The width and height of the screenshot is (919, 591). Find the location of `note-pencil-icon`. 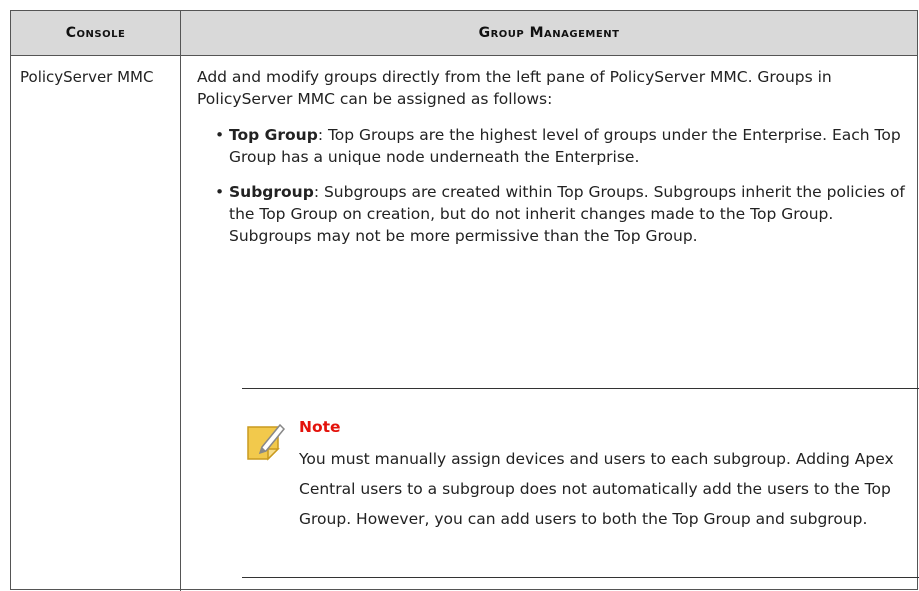

note-pencil-icon is located at coordinates (266, 442).